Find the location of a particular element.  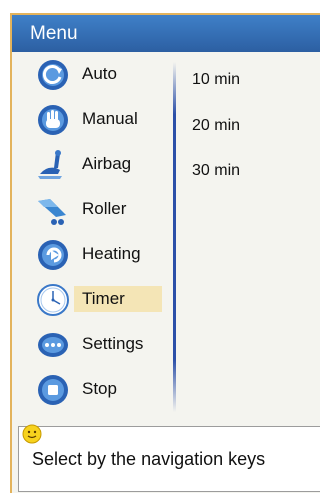

roller-icon is located at coordinates (52, 212).